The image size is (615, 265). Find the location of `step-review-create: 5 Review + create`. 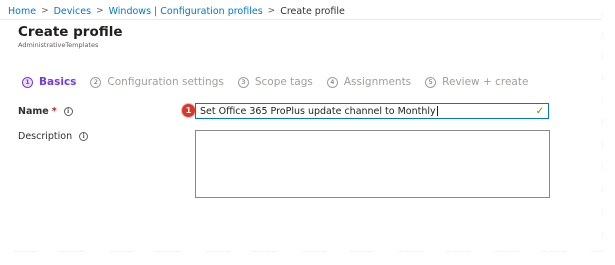

step-review-create: 5 Review + create is located at coordinates (476, 82).